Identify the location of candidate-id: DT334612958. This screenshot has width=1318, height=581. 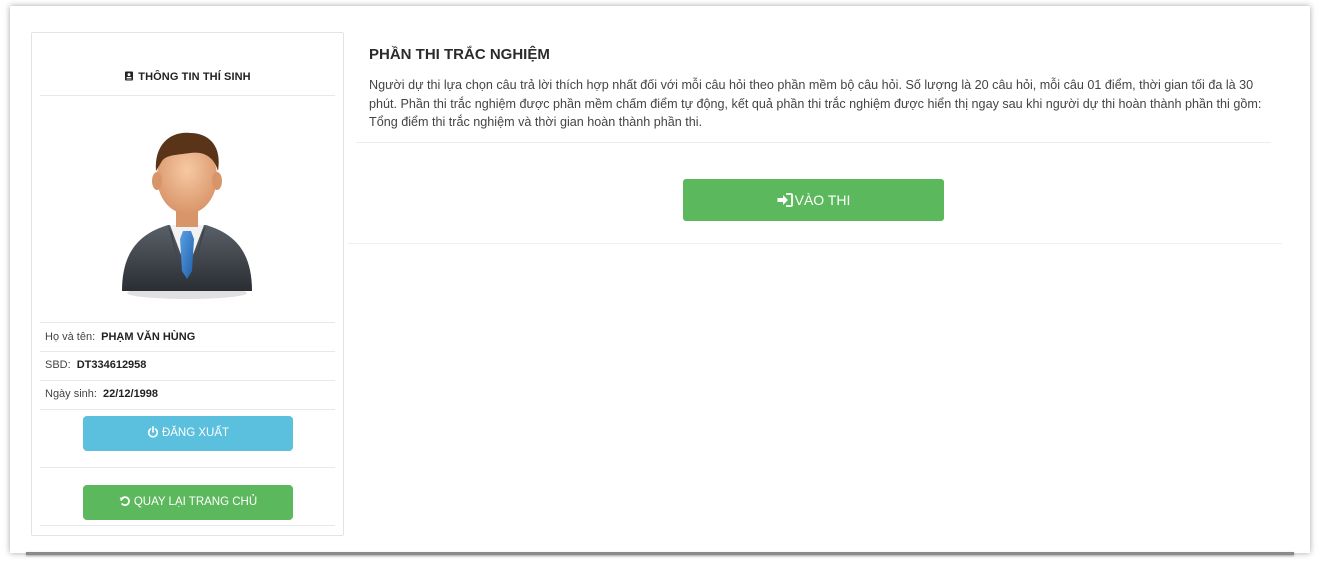
(111, 365).